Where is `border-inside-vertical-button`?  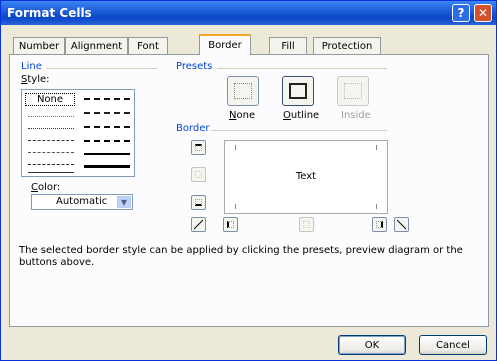
border-inside-vertical-button is located at coordinates (306, 224).